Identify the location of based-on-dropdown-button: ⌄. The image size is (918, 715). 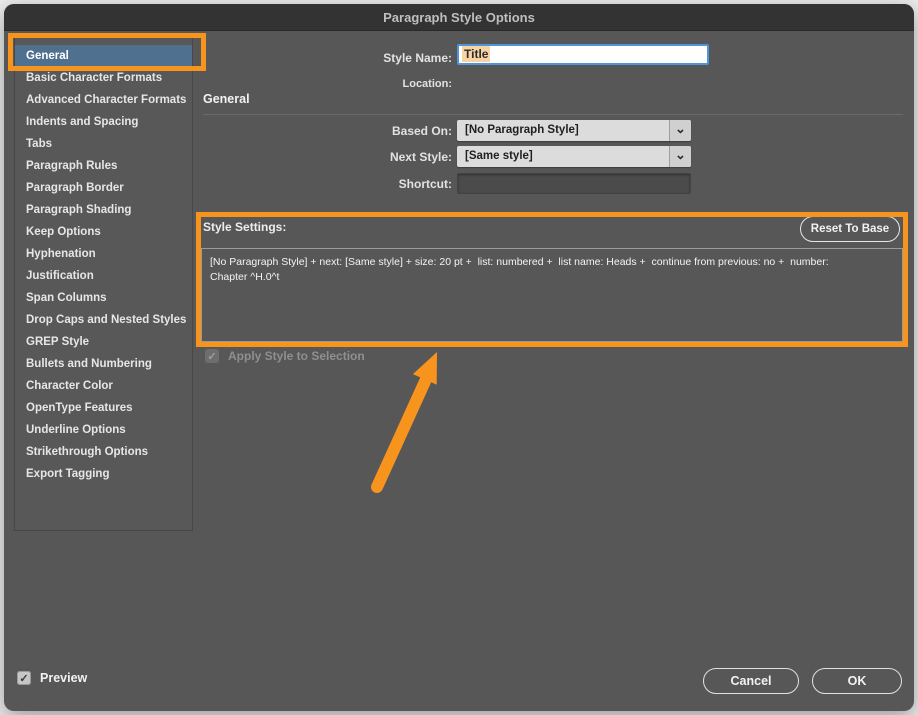
(680, 130).